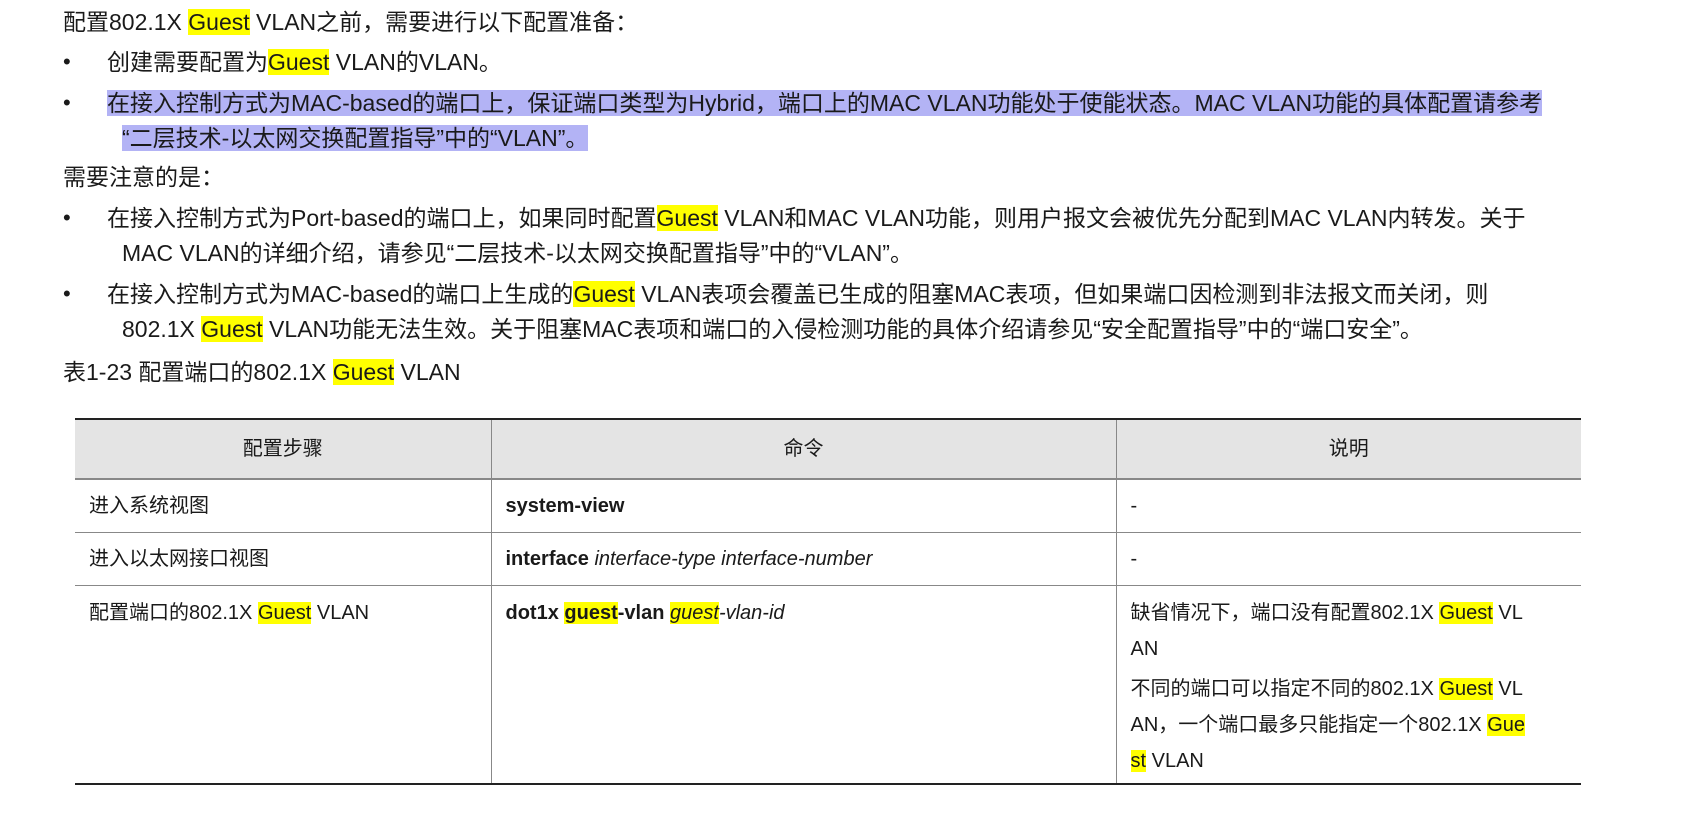 This screenshot has width=1695, height=813. I want to click on table-header-row: 配置步骤 命令 说明, so click(828, 449).